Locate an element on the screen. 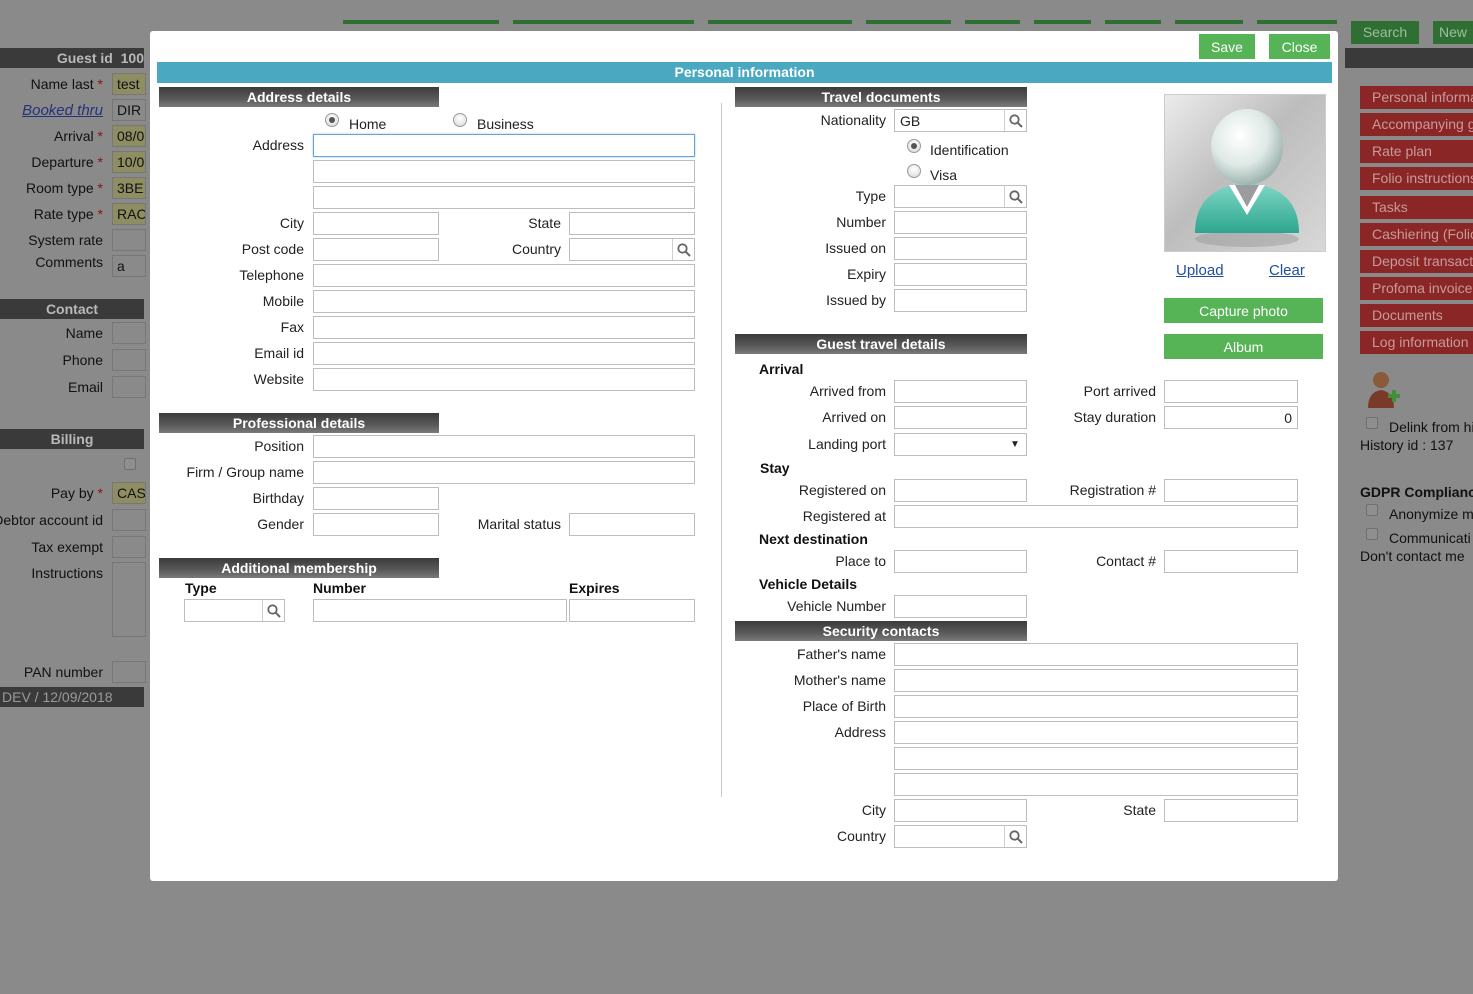 This screenshot has height=994, width=1473. security-state-input is located at coordinates (1231, 810).